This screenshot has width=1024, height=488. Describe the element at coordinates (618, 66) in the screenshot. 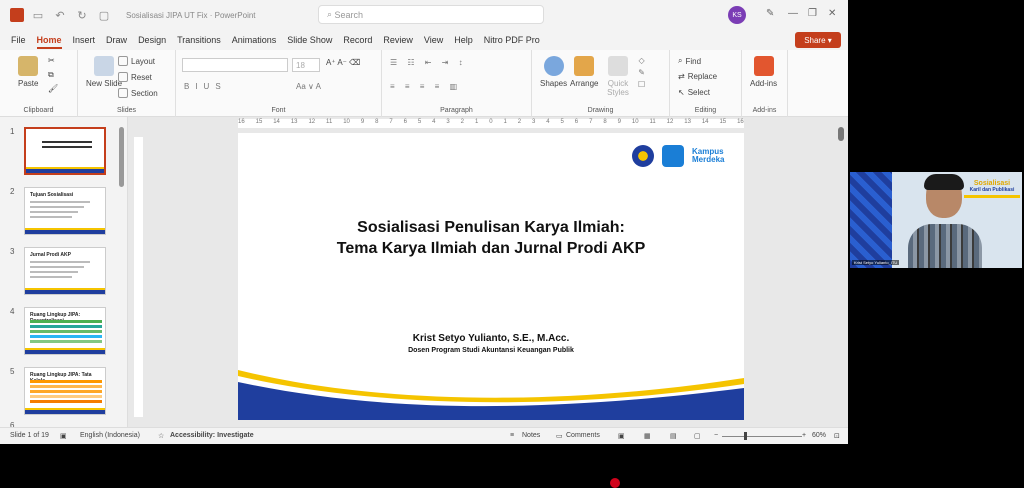

I see `quick-styles-icon` at that location.